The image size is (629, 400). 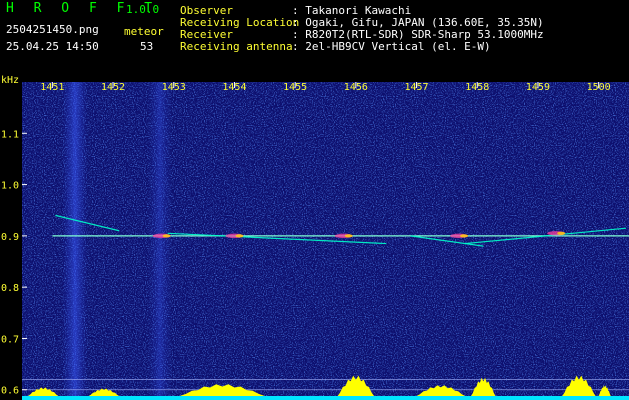 What do you see at coordinates (236, 46) in the screenshot?
I see `antenna-label: Receiving antenna` at bounding box center [236, 46].